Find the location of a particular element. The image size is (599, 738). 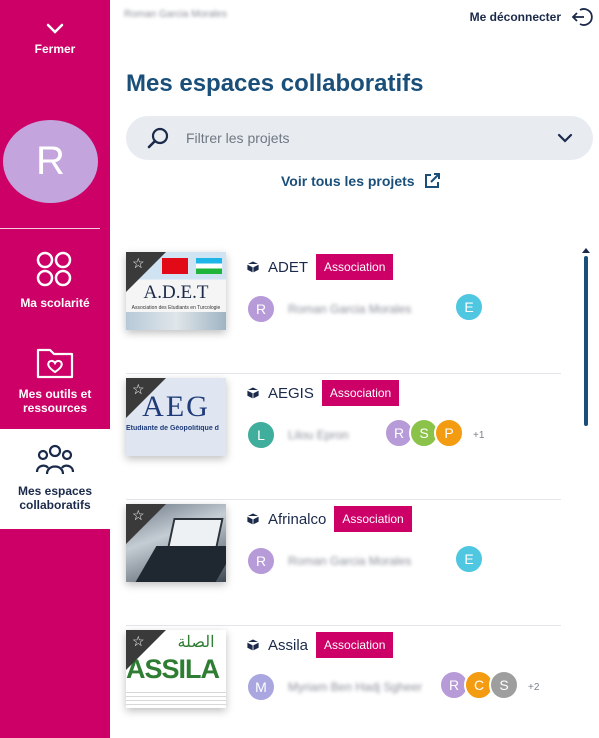

more-members-count: +1 is located at coordinates (478, 435).